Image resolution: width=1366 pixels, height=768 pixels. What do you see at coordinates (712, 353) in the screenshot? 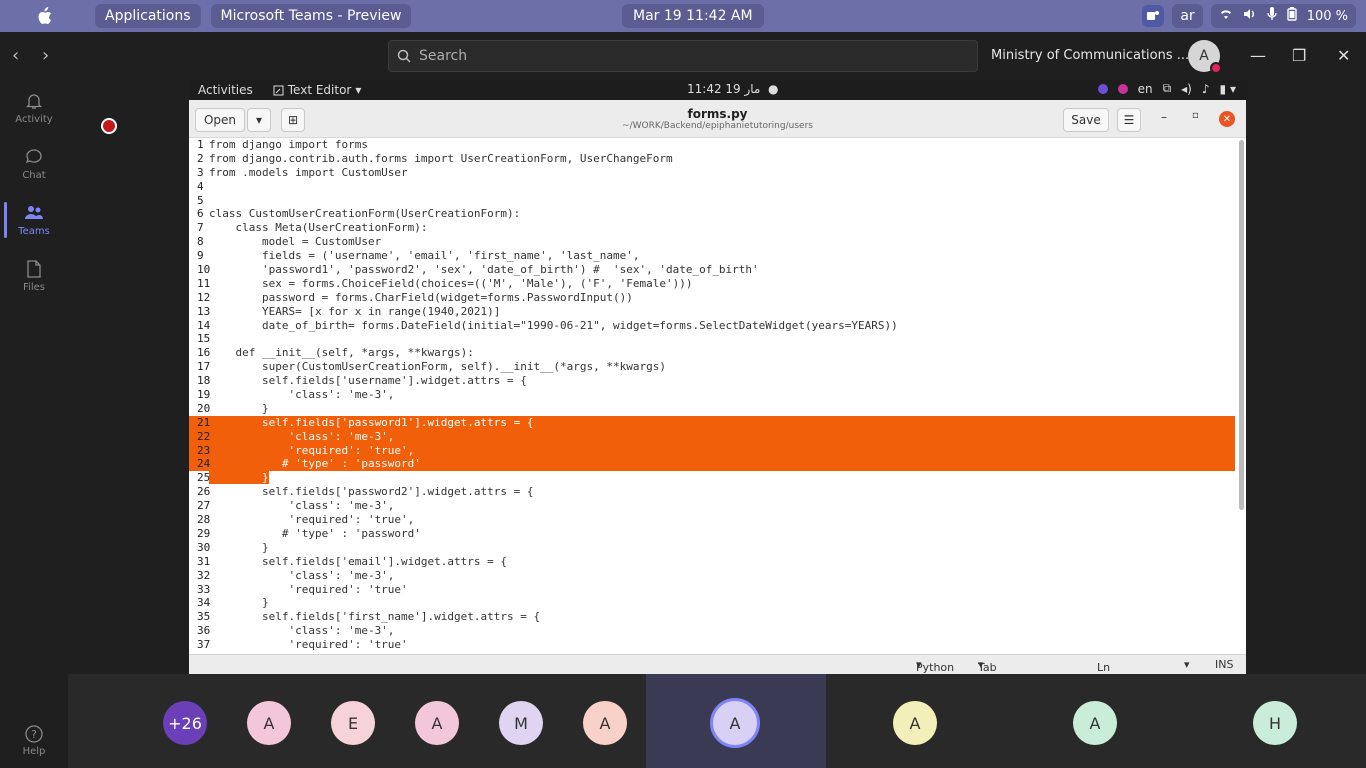
I see `code-line: 16 def __init__(self, *args, **kwargs):` at bounding box center [712, 353].